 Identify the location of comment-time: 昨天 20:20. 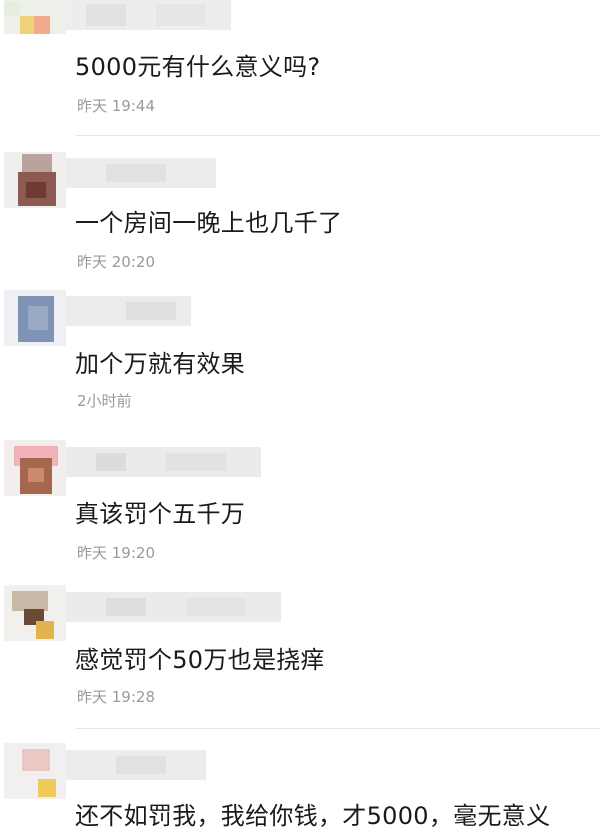
(116, 262).